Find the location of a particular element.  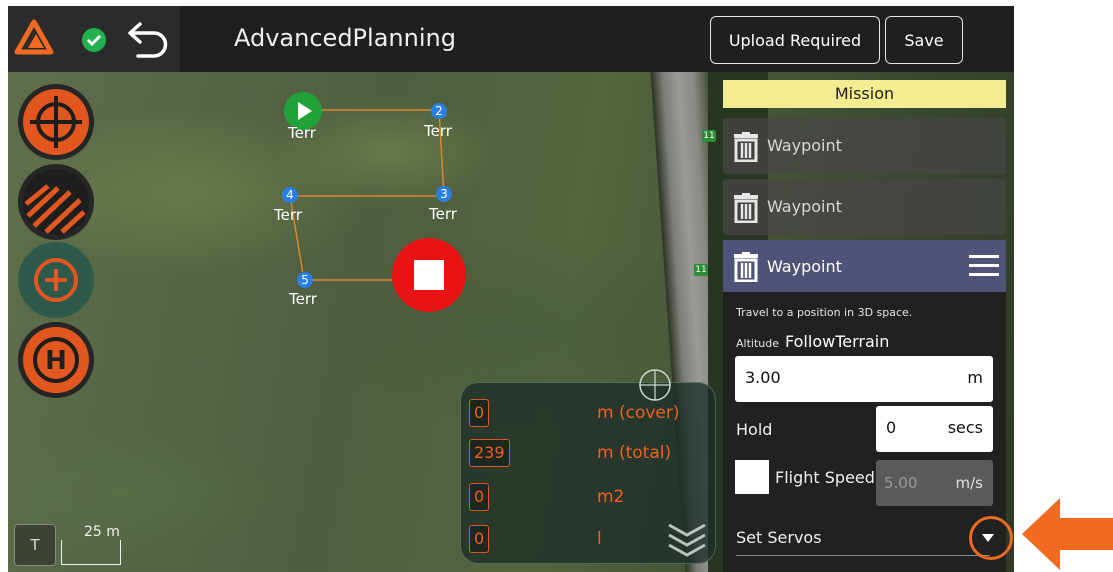

stat-cover-unit: m (cover) is located at coordinates (638, 413).